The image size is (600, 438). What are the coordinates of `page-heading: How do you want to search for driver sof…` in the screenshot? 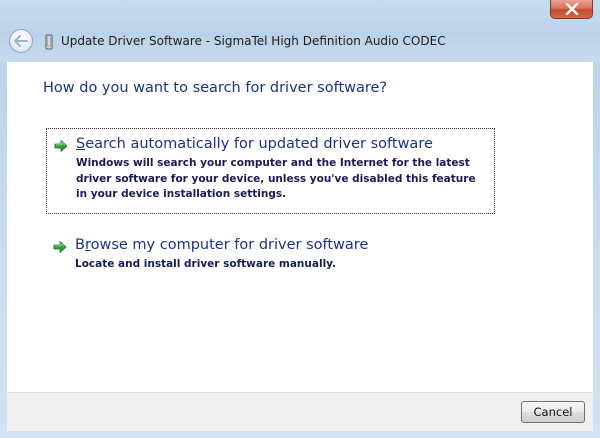 It's located at (215, 88).